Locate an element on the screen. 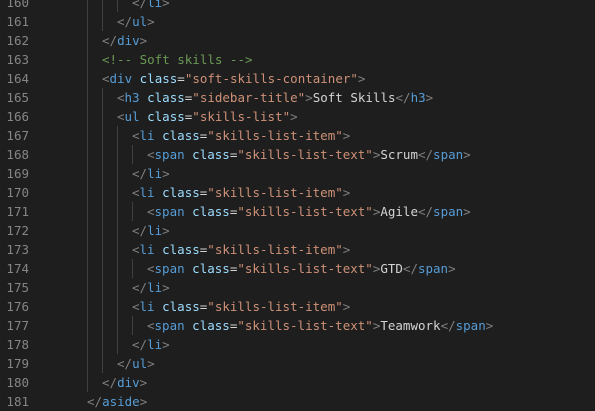 Image resolution: width=595 pixels, height=411 pixels. code-content: </li> is located at coordinates (151, 6).